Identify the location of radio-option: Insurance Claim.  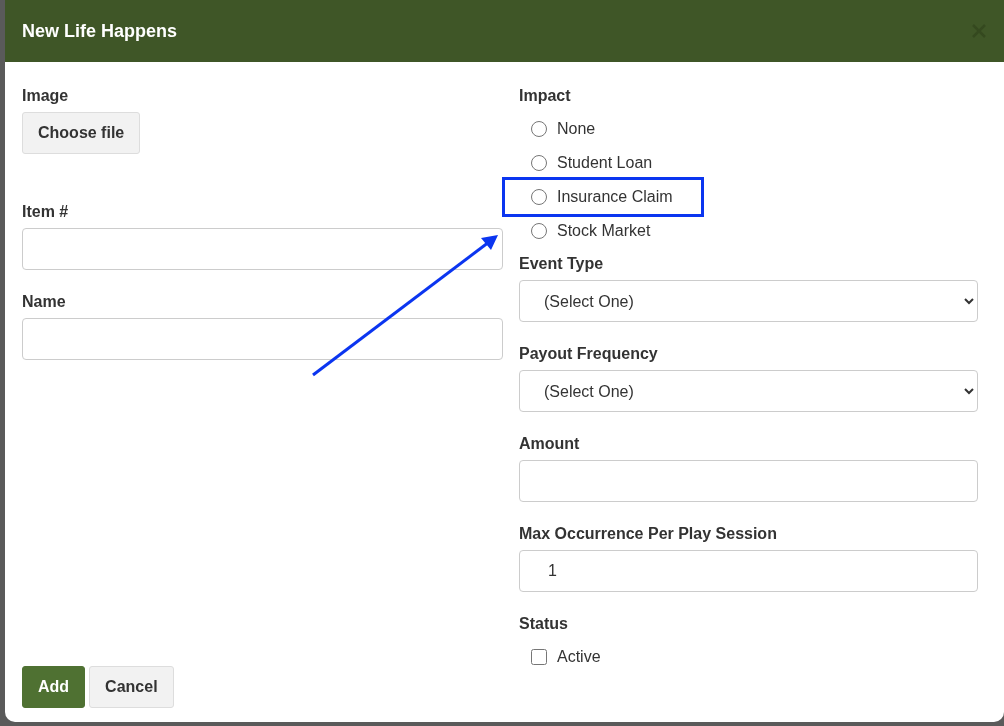
(603, 197).